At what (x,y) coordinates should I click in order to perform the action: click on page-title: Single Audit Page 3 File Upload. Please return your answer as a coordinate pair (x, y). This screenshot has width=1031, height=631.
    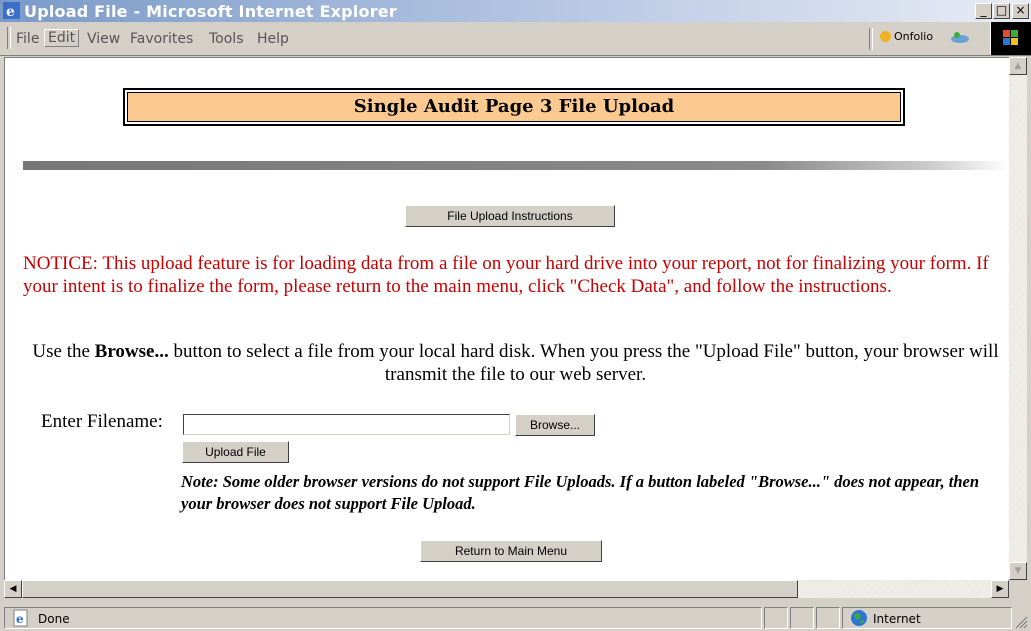
    Looking at the image, I should click on (514, 107).